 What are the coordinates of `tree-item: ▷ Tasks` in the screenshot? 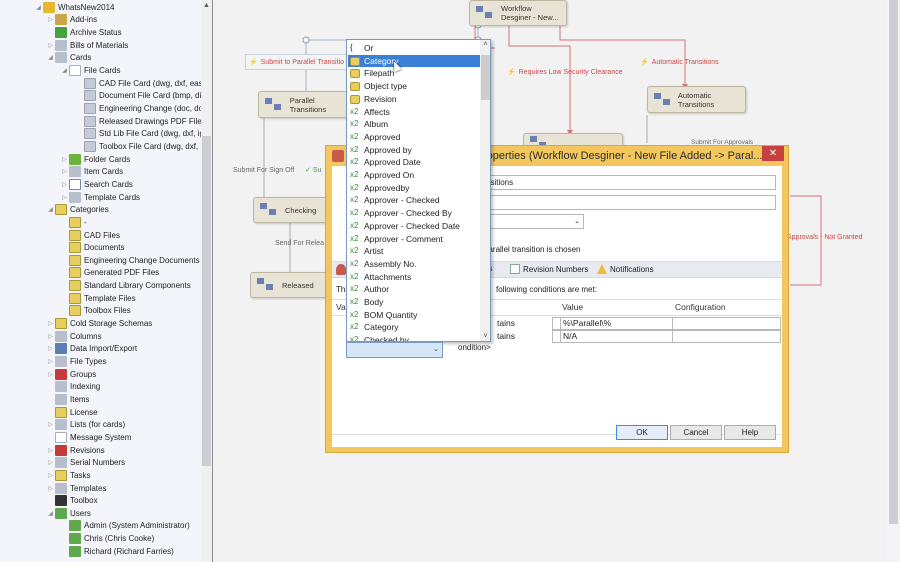 It's located at (68, 475).